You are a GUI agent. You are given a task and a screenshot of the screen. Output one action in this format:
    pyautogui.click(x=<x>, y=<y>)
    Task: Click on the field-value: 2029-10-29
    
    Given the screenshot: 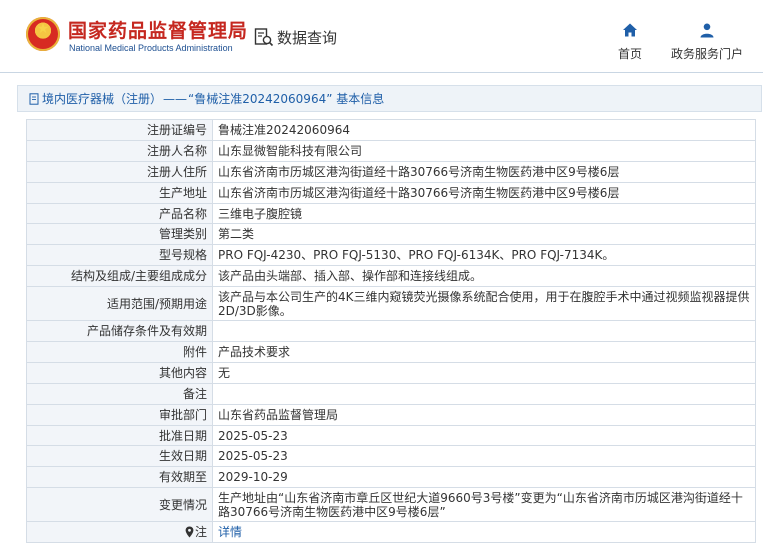 What is the action you would take?
    pyautogui.click(x=484, y=477)
    